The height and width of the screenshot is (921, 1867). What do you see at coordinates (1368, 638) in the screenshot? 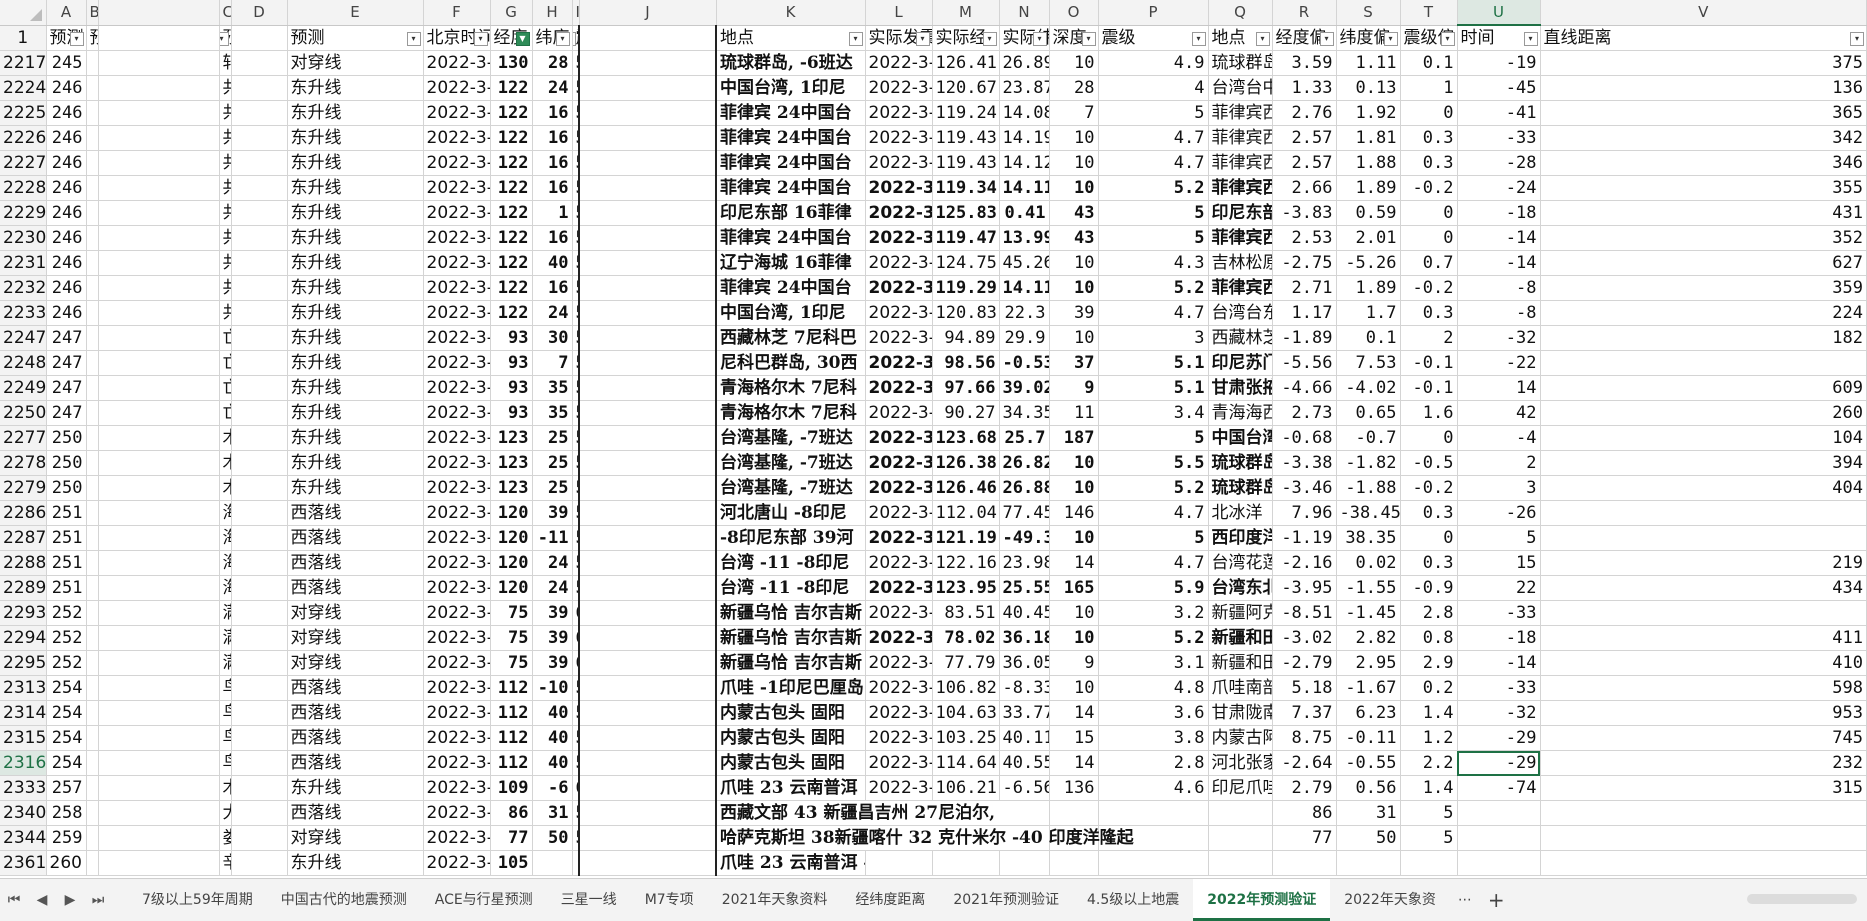
I see `cell-s: 2.82` at bounding box center [1368, 638].